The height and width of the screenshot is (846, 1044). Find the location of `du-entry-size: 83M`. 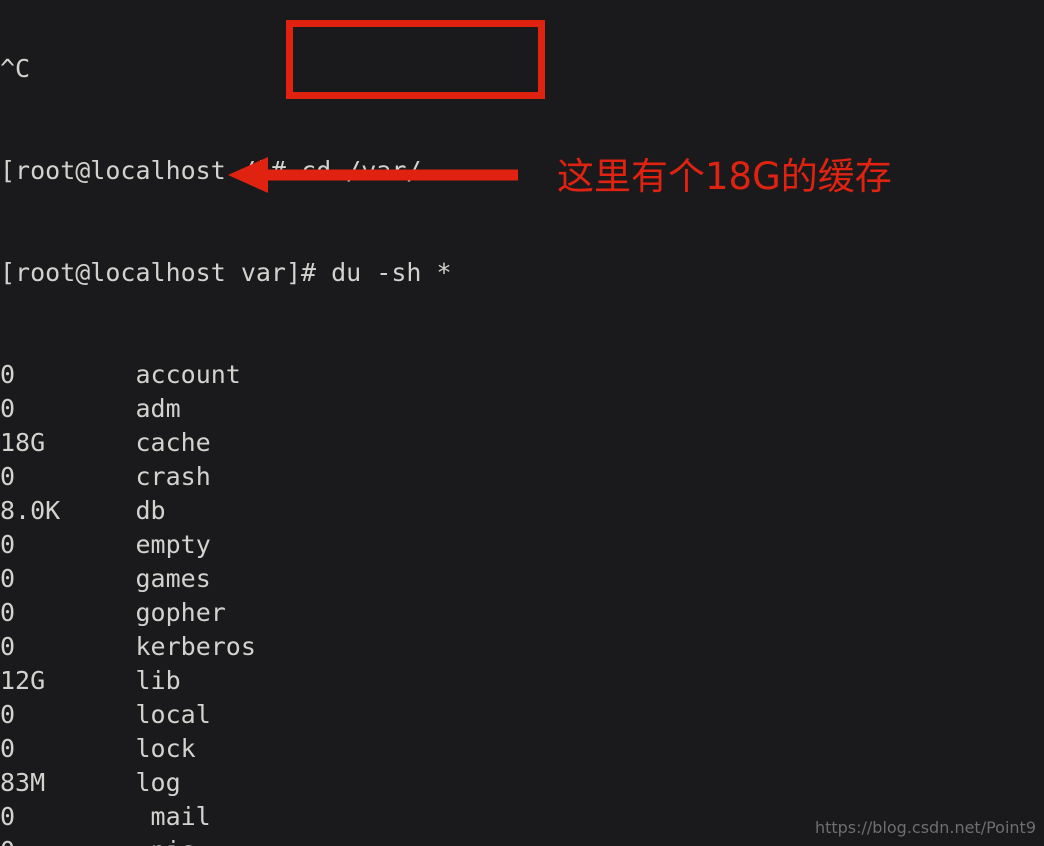

du-entry-size: 83M is located at coordinates (23, 782).